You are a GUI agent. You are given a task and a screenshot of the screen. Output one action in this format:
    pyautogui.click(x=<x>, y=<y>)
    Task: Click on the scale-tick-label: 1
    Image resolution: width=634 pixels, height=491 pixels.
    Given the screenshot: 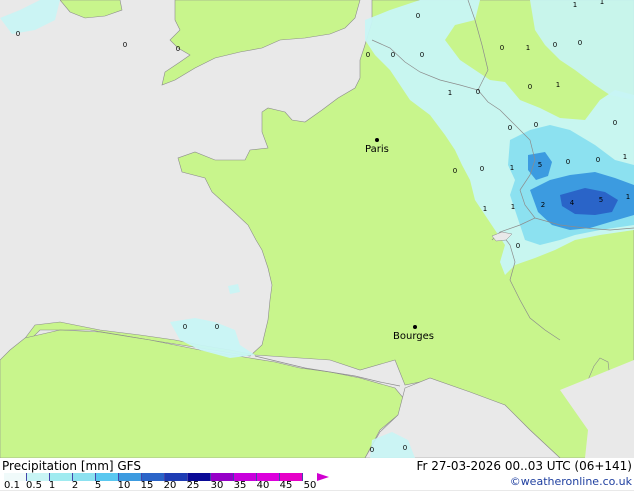 What is the action you would take?
    pyautogui.click(x=52, y=485)
    